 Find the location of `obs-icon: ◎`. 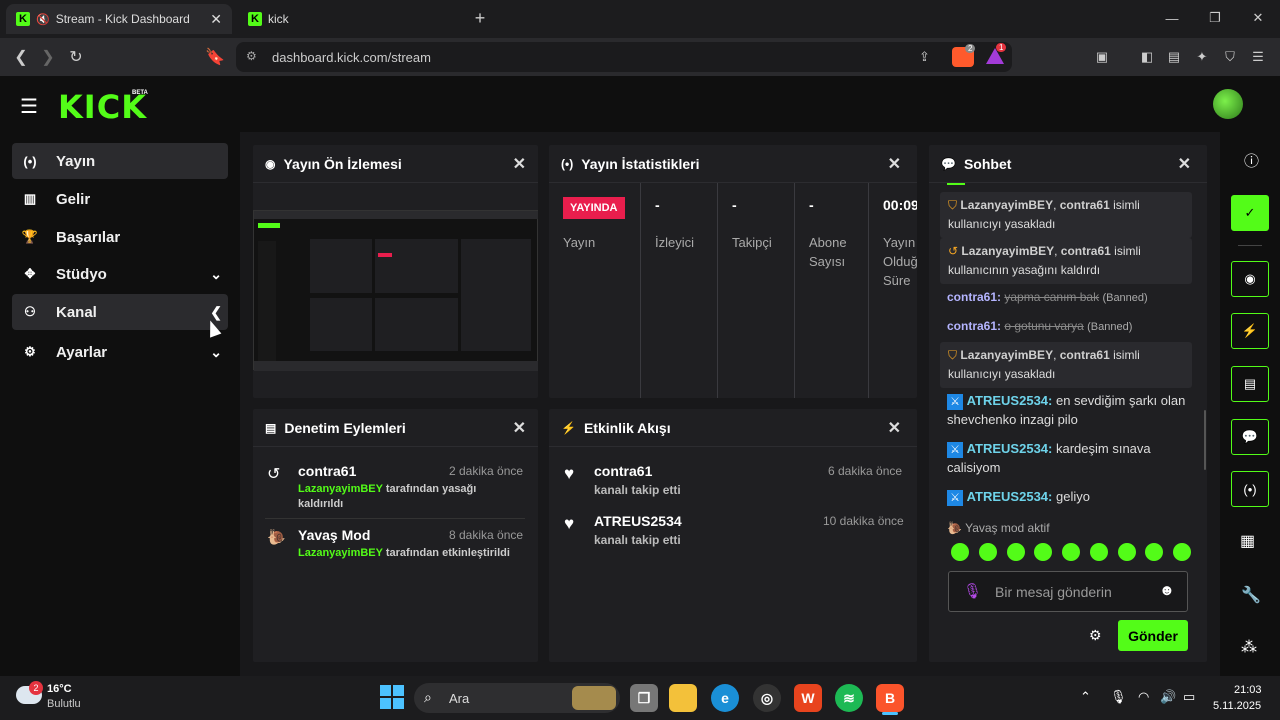

obs-icon: ◎ is located at coordinates (767, 698).